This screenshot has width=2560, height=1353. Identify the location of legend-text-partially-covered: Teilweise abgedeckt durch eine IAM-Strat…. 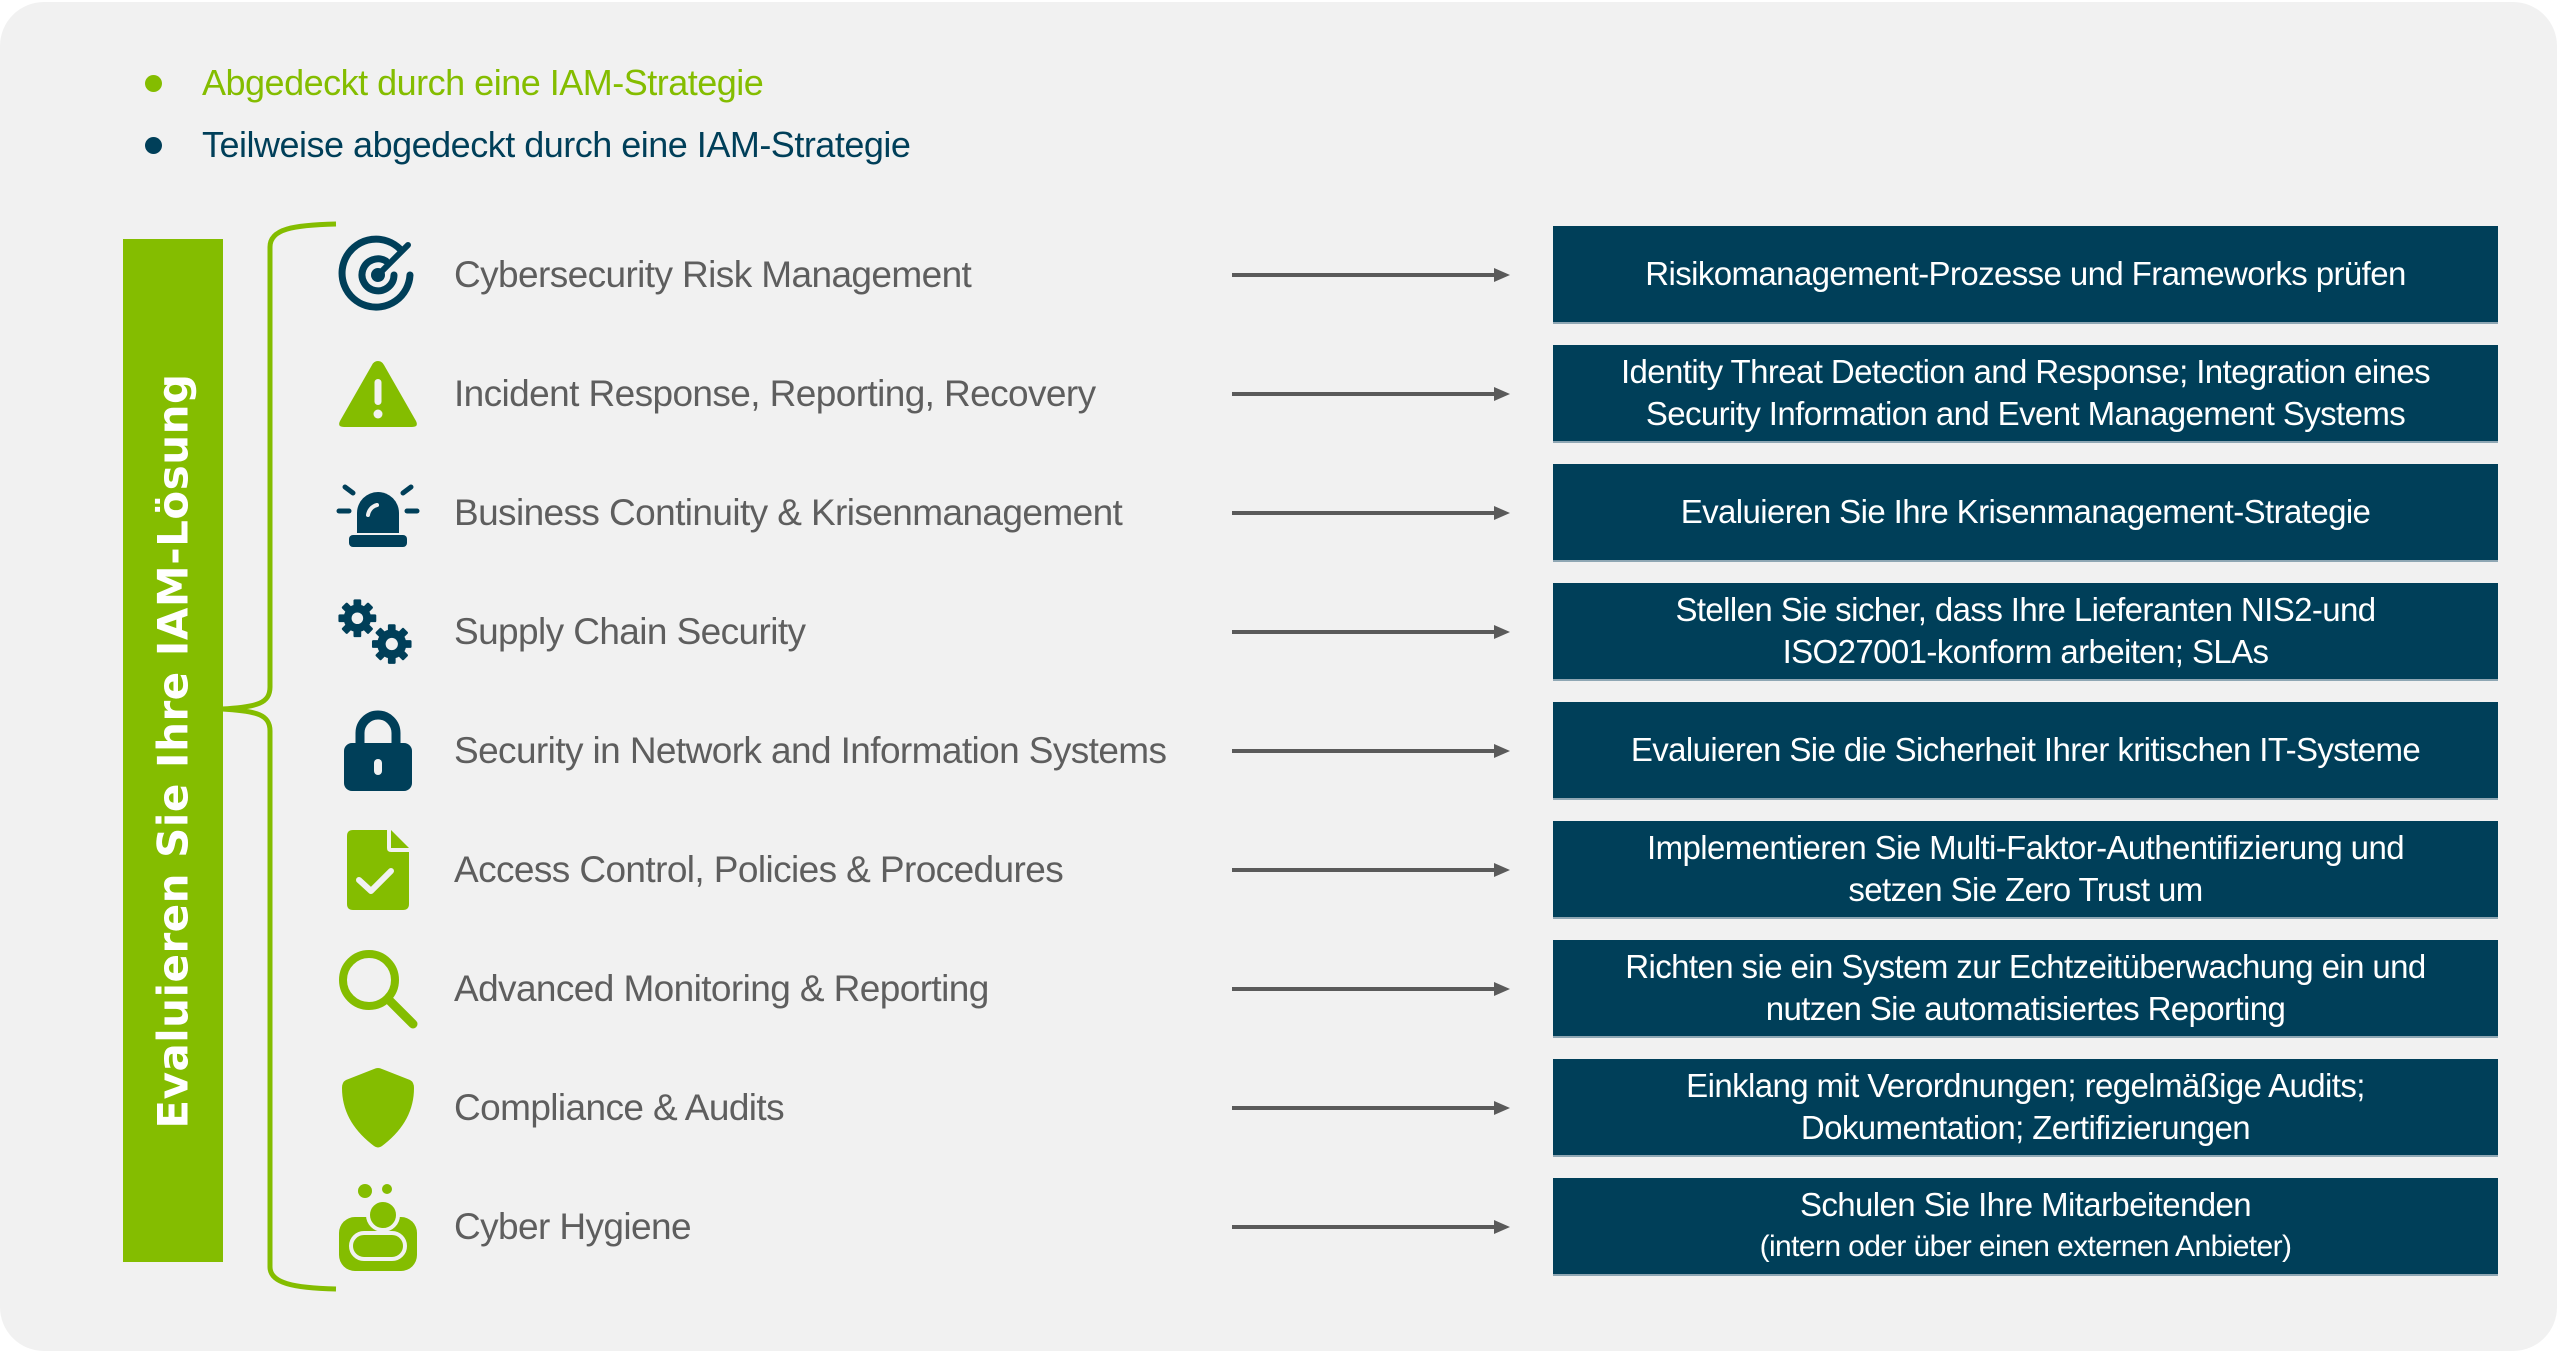
(556, 144).